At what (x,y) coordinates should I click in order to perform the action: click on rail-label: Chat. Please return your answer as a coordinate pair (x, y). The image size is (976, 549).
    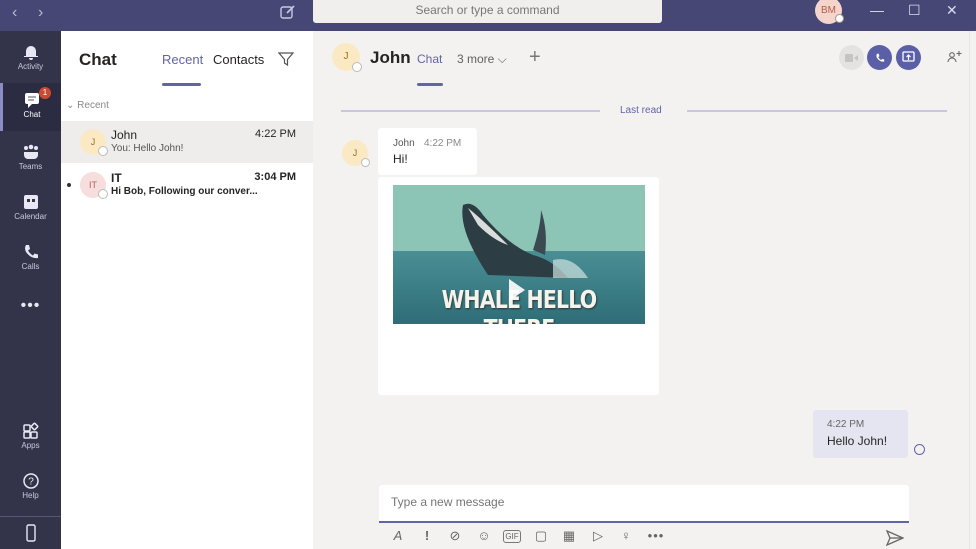
    Looking at the image, I should click on (32, 114).